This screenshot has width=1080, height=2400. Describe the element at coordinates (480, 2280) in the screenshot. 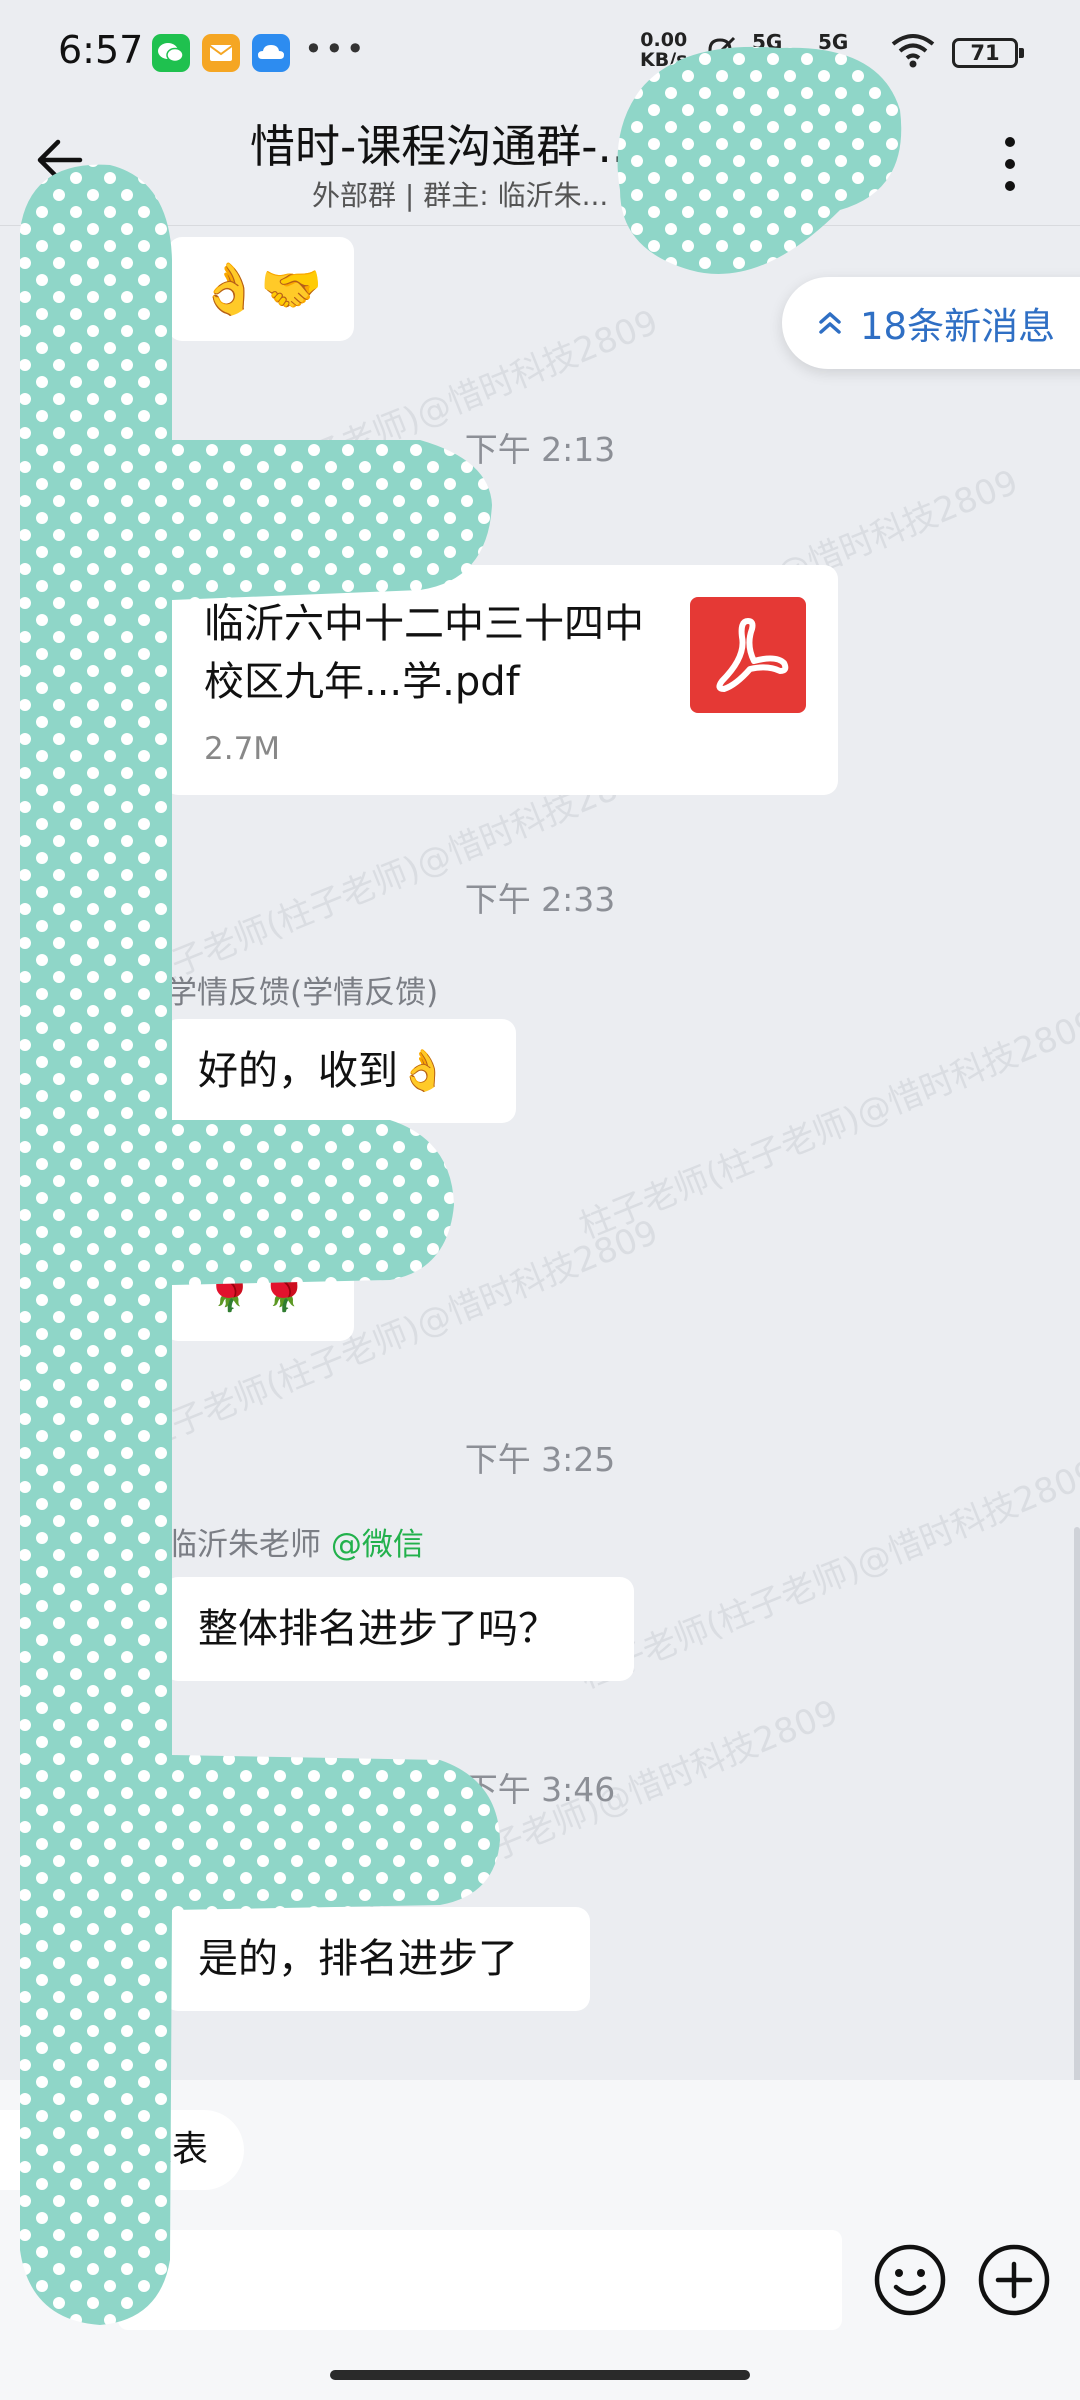

I see `message-input` at that location.